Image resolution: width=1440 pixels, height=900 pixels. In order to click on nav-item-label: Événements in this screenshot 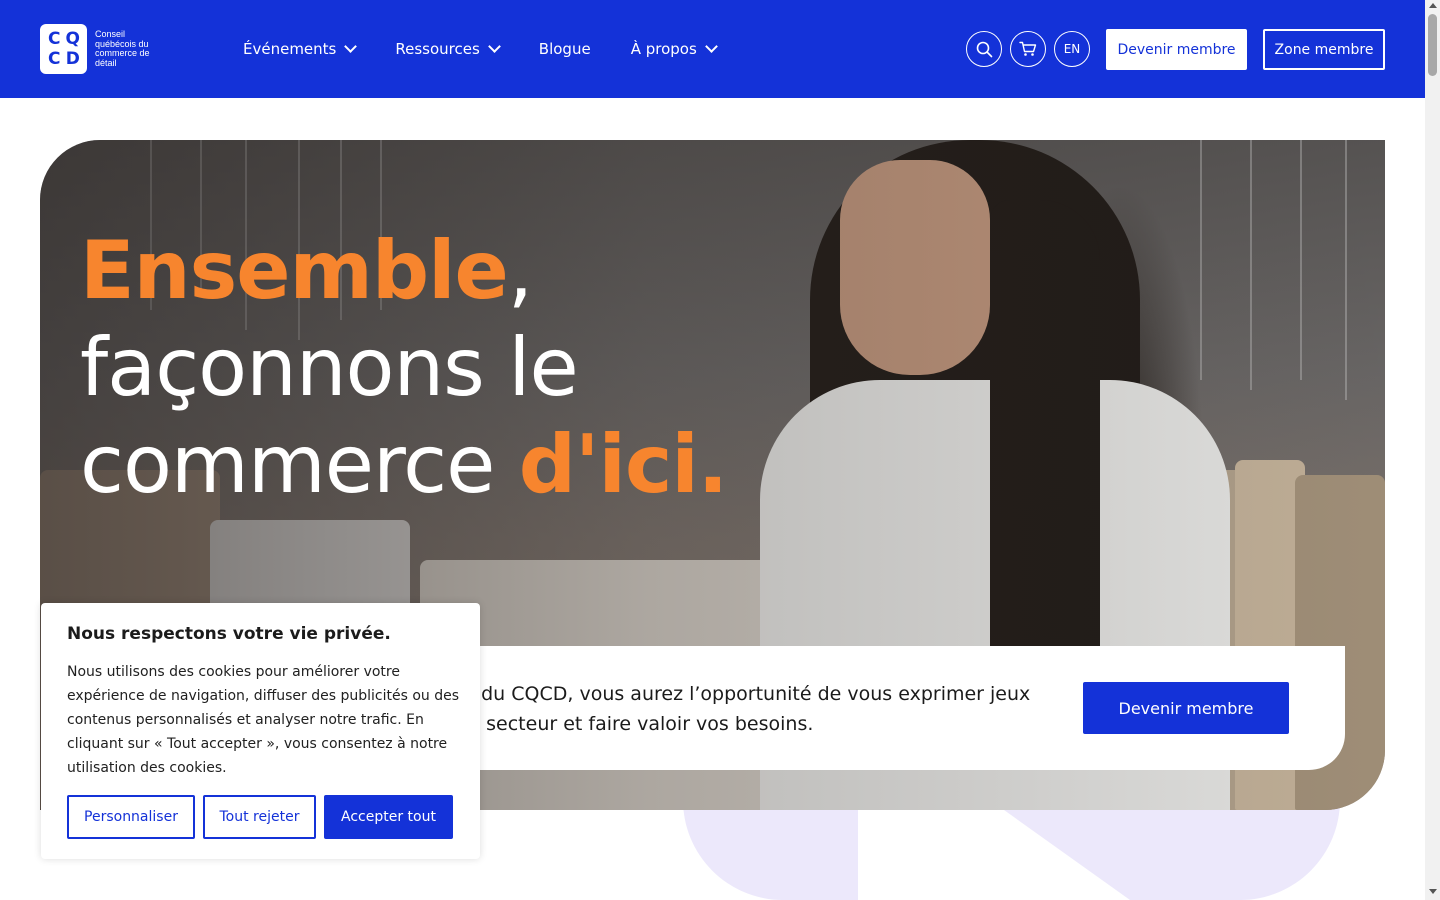, I will do `click(290, 49)`.